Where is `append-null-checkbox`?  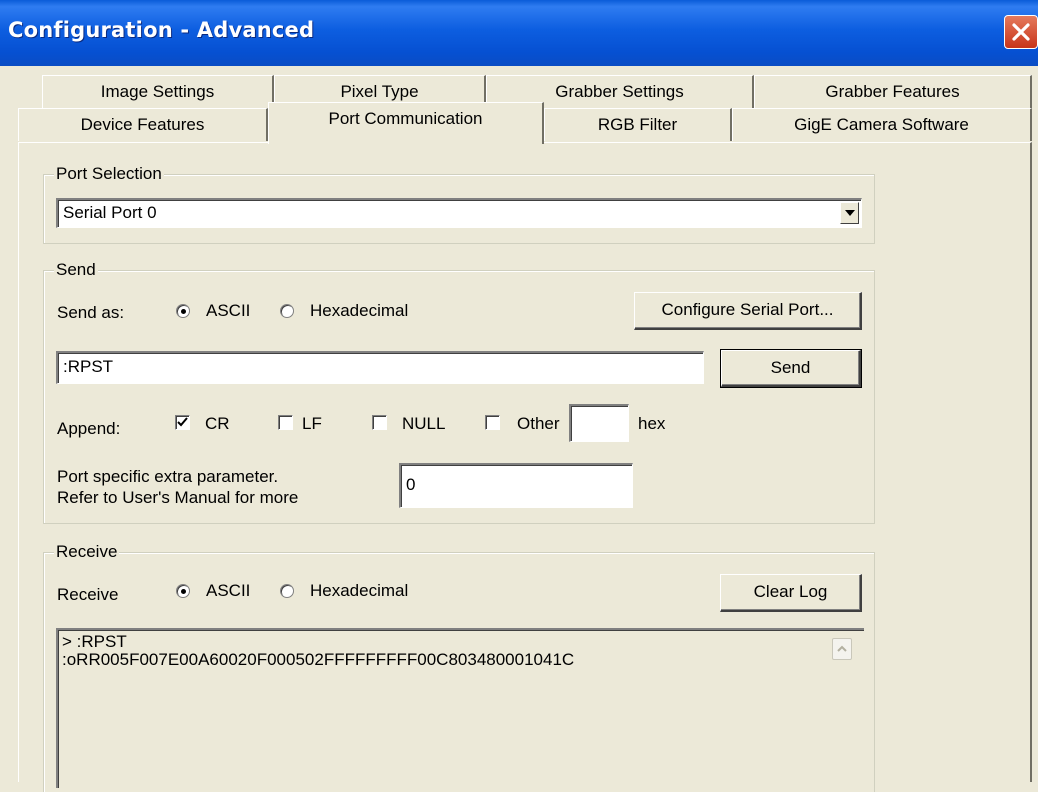
append-null-checkbox is located at coordinates (379, 422).